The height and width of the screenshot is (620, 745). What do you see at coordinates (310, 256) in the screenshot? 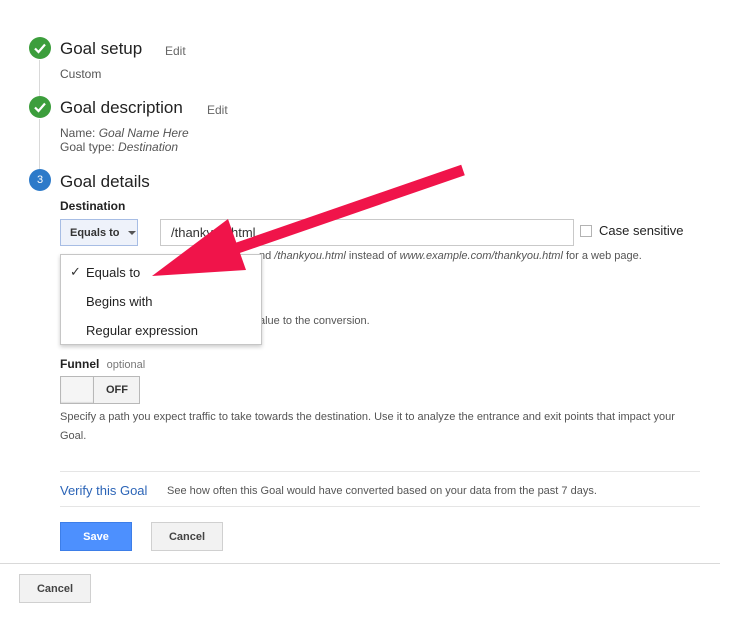
I see `help-example-path: /thankyou.html` at bounding box center [310, 256].